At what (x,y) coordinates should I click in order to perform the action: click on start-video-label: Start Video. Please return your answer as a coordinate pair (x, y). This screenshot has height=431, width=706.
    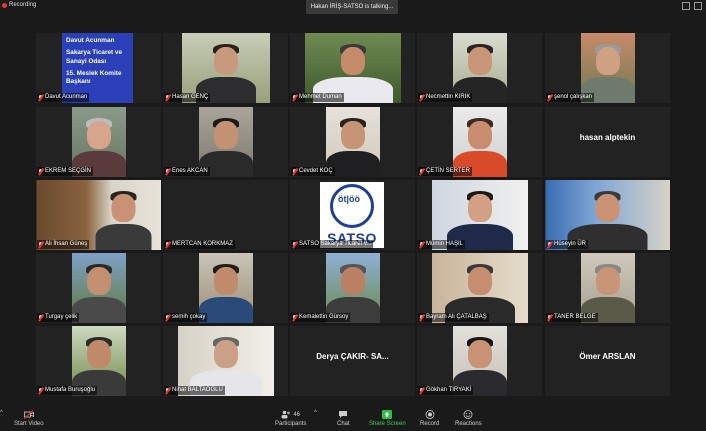
    Looking at the image, I should click on (29, 424).